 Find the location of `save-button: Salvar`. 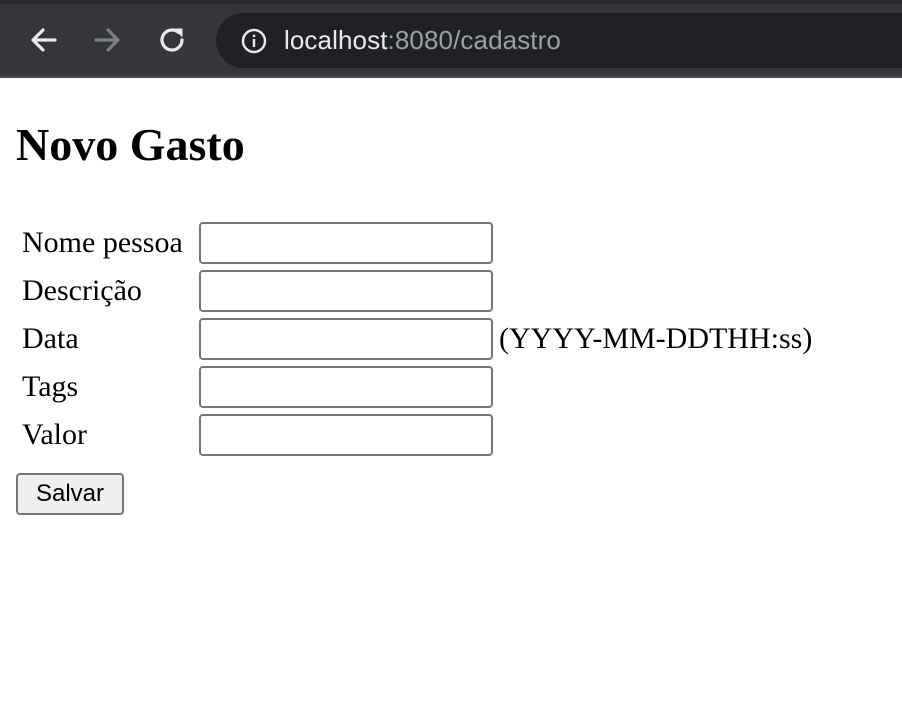

save-button: Salvar is located at coordinates (70, 494).